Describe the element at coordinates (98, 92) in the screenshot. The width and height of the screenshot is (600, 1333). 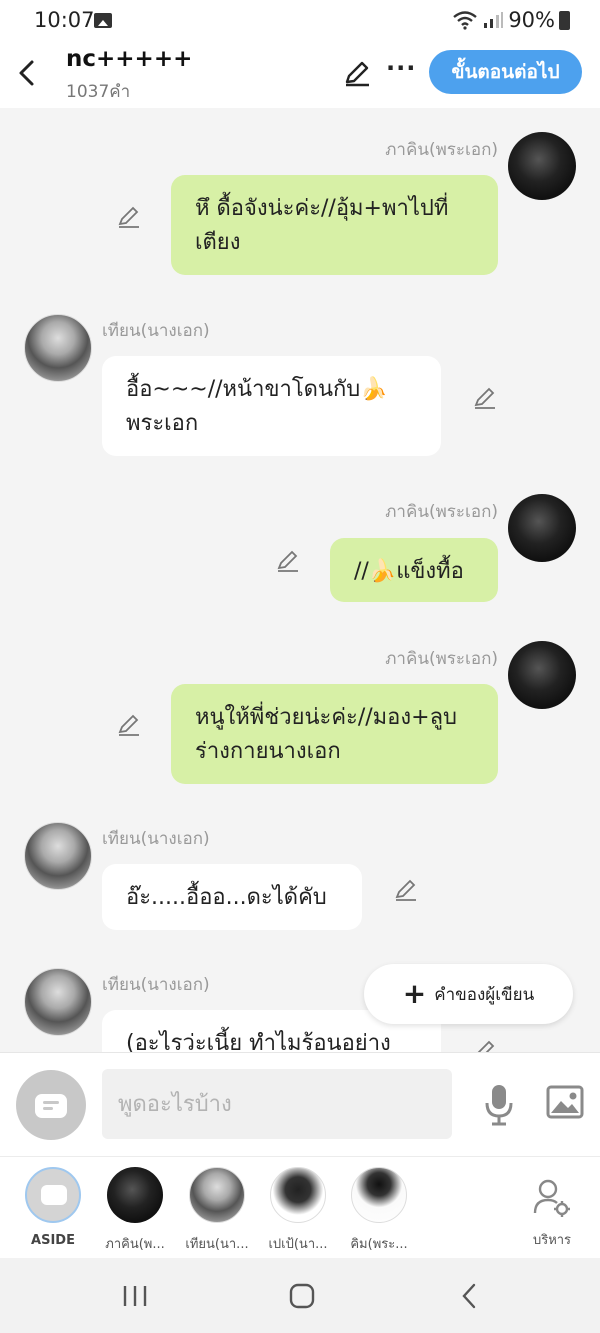
I see `word-count: 1037คำ` at that location.